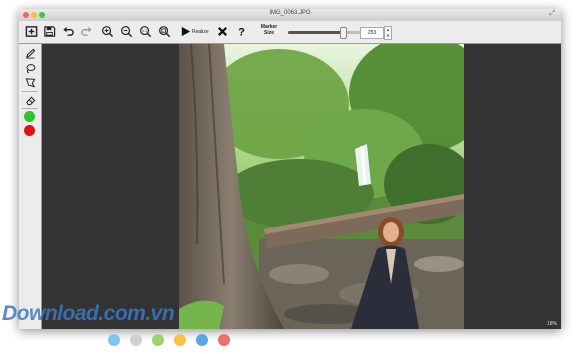  I want to click on eraser-tool, so click(30, 100).